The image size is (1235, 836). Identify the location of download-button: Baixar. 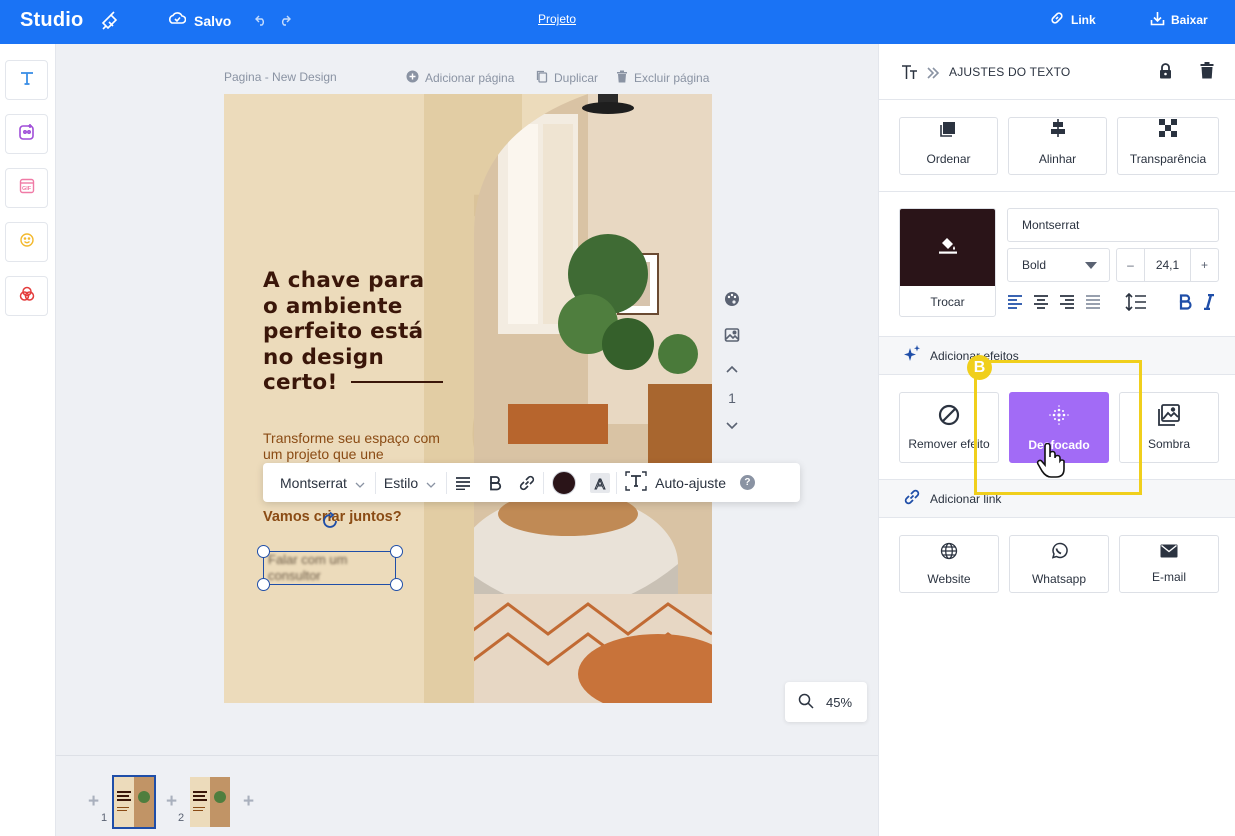
(1179, 20).